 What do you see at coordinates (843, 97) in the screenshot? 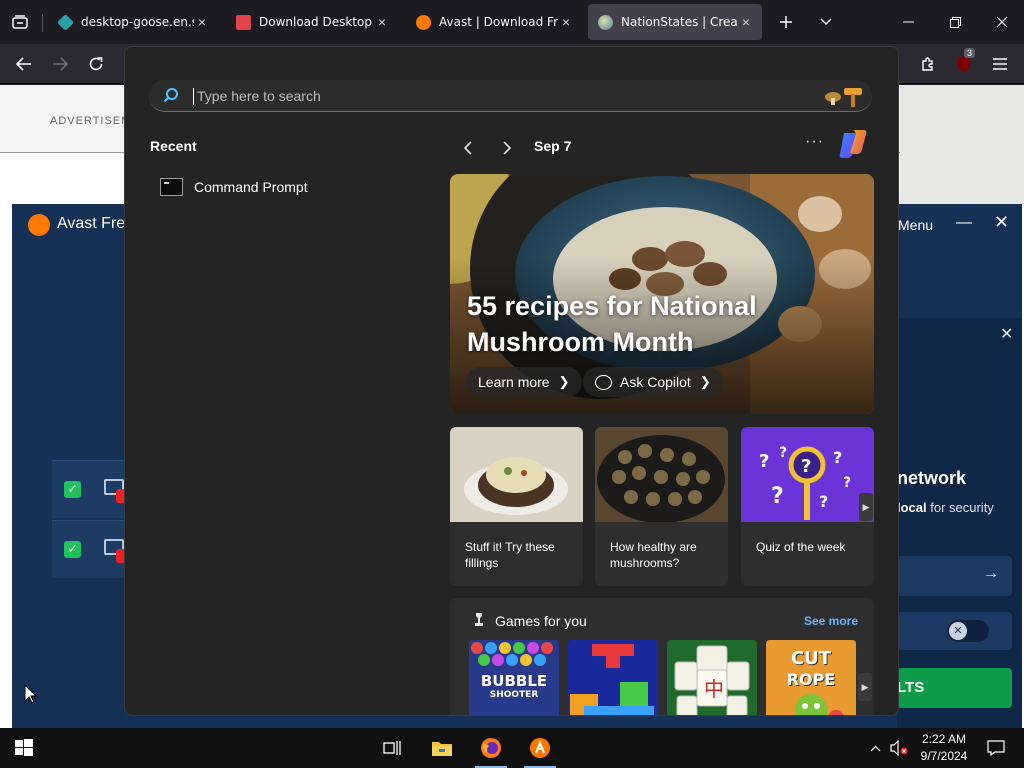
I see `mushroom-hammer-doodle-icon` at bounding box center [843, 97].